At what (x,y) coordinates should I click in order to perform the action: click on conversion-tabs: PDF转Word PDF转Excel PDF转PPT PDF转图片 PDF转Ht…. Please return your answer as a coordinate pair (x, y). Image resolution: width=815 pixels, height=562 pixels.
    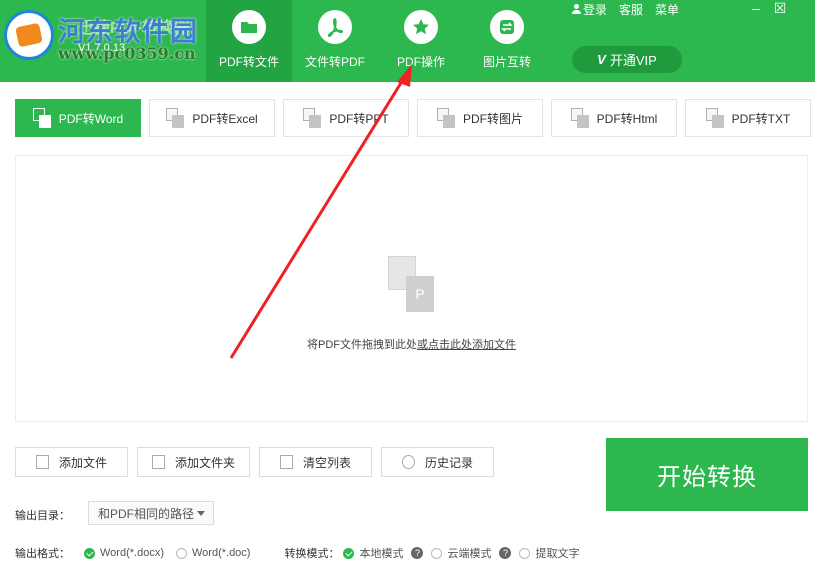
    Looking at the image, I should click on (413, 118).